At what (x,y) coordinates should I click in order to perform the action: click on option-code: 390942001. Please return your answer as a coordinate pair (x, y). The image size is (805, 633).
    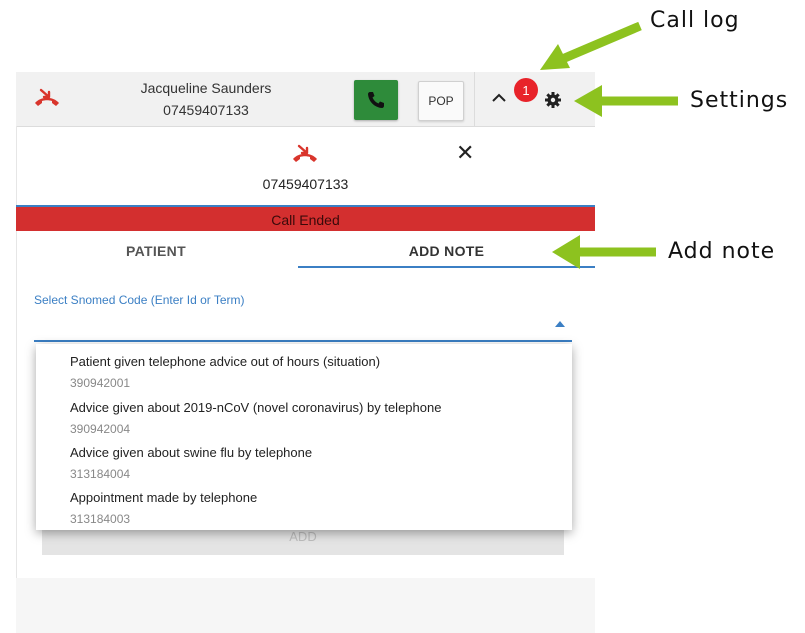
    Looking at the image, I should click on (100, 383).